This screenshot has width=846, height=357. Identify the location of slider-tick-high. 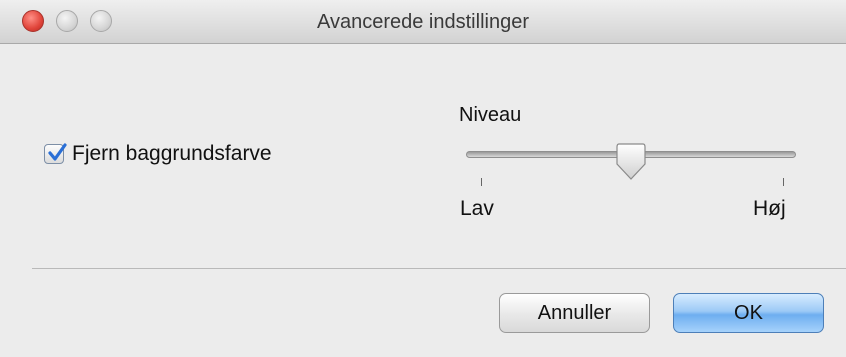
(783, 182).